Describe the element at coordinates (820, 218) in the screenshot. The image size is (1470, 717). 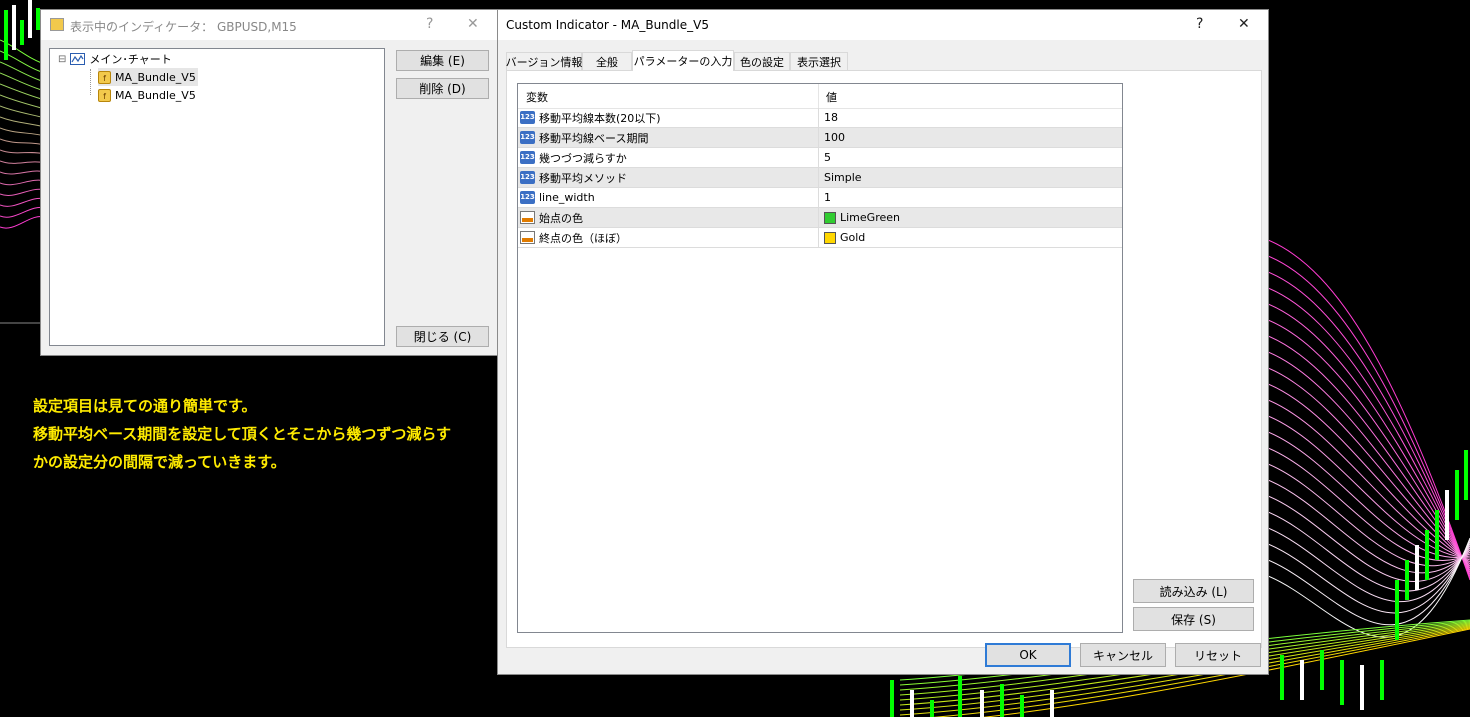
I see `table-row: 始点の色 LimeGreen` at that location.